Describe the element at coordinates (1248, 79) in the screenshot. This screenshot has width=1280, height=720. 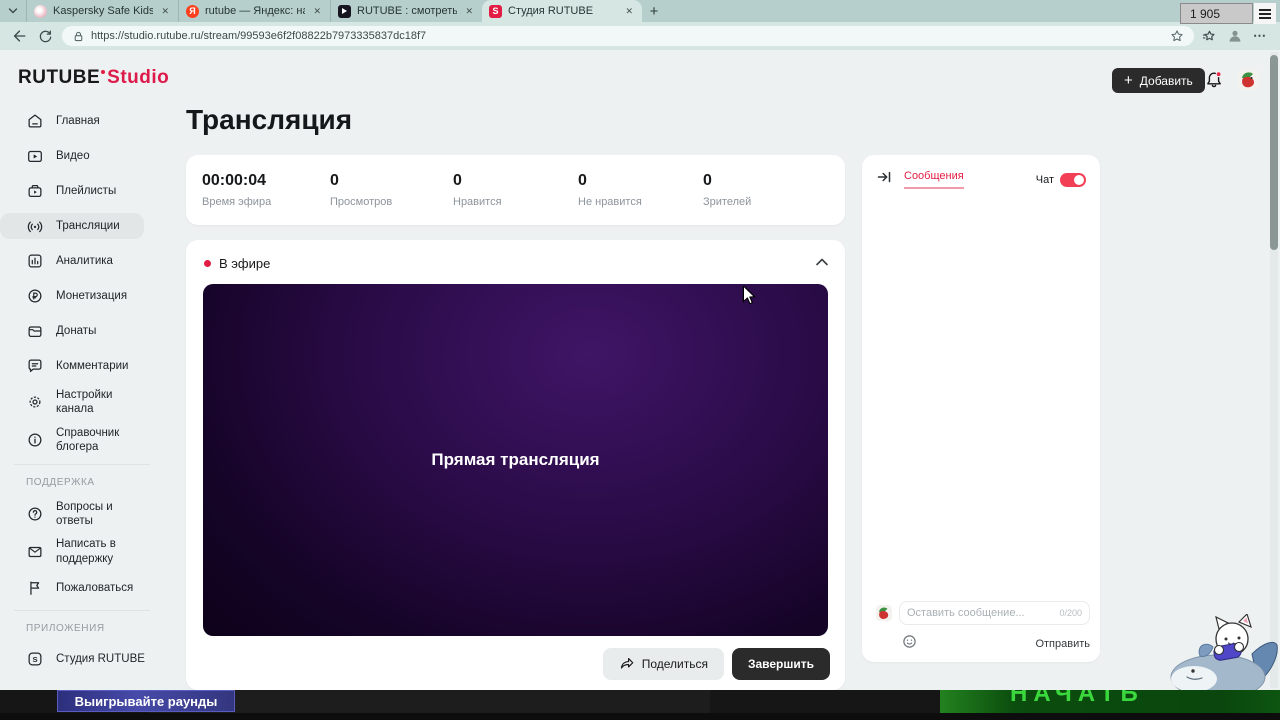
I see `profile-avatar` at that location.